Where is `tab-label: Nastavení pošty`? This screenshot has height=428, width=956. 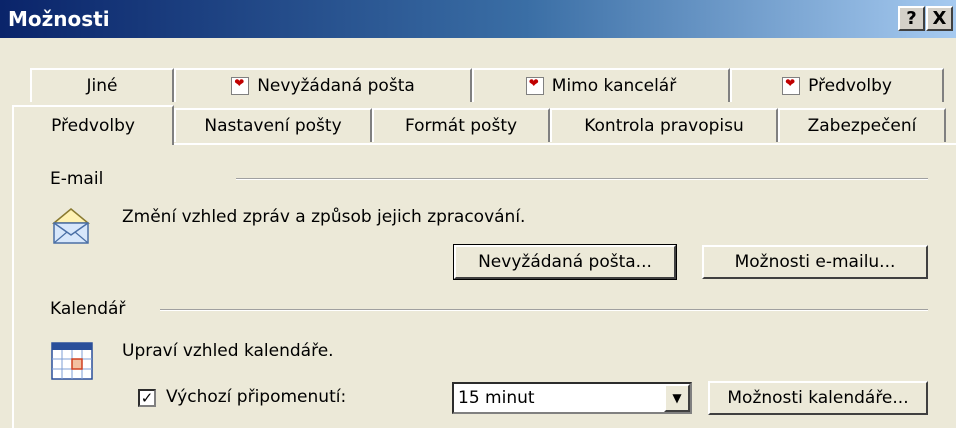
tab-label: Nastavení pošty is located at coordinates (273, 126).